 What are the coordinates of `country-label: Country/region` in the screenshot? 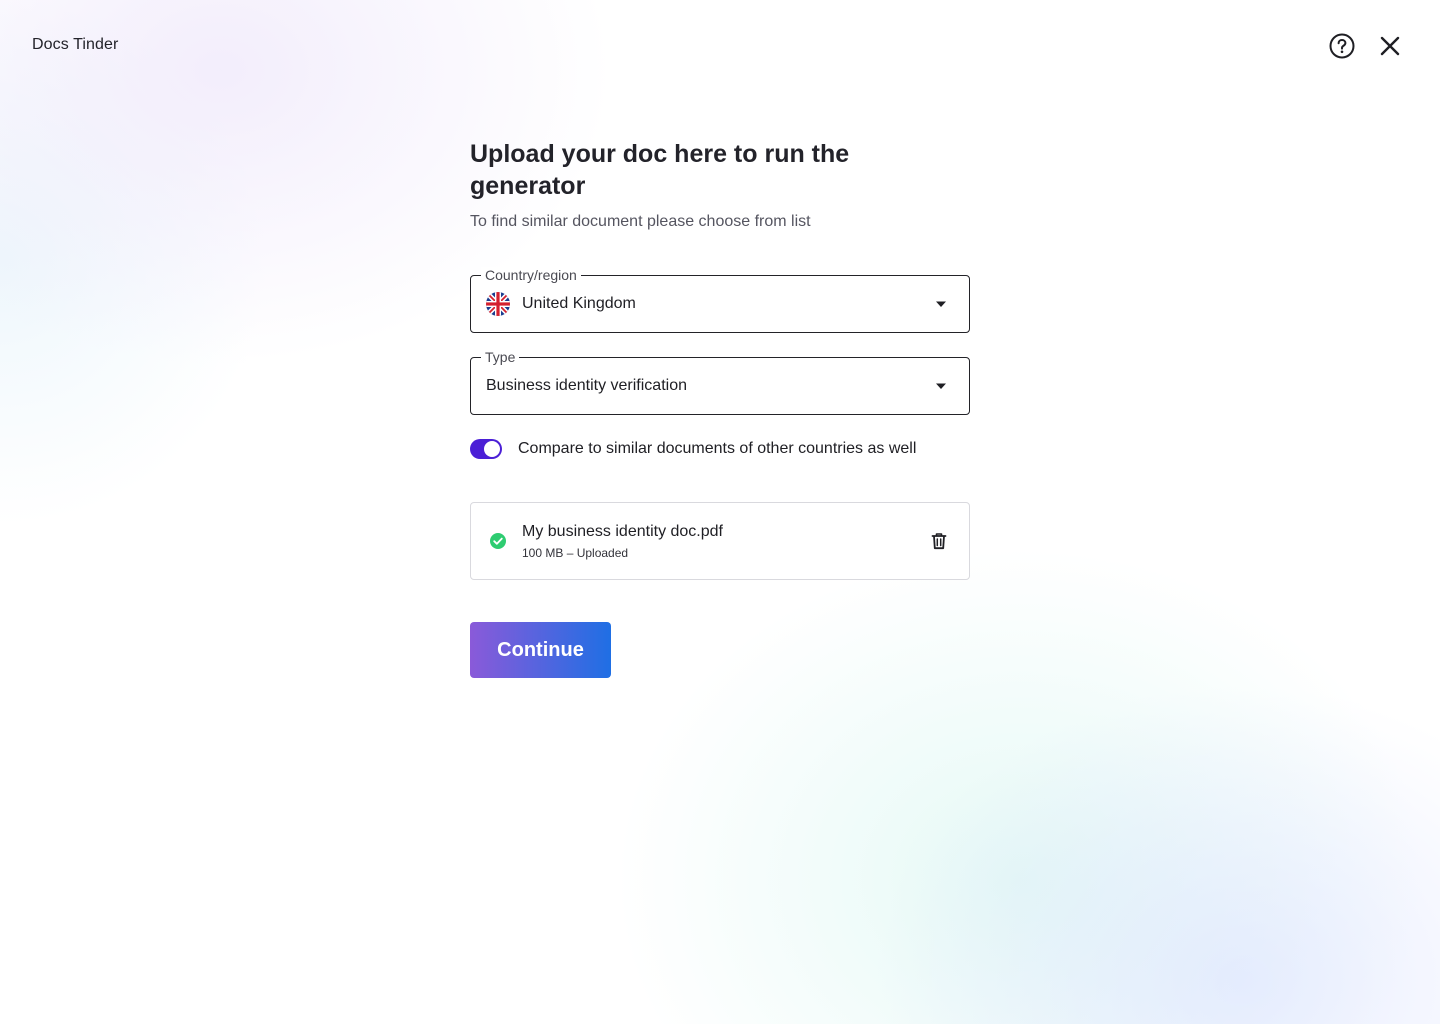 It's located at (531, 275).